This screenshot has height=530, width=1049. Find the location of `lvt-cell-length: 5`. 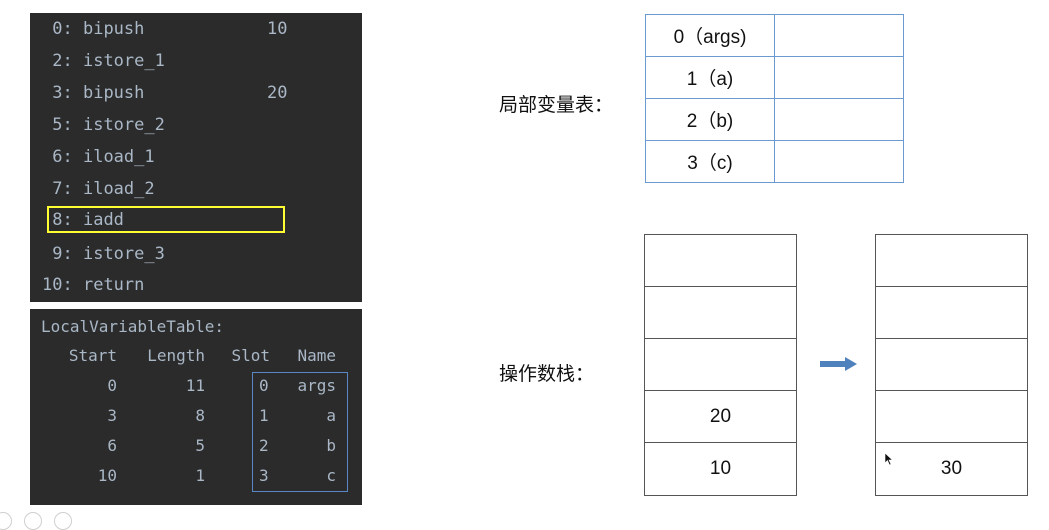

lvt-cell-length: 5 is located at coordinates (200, 445).